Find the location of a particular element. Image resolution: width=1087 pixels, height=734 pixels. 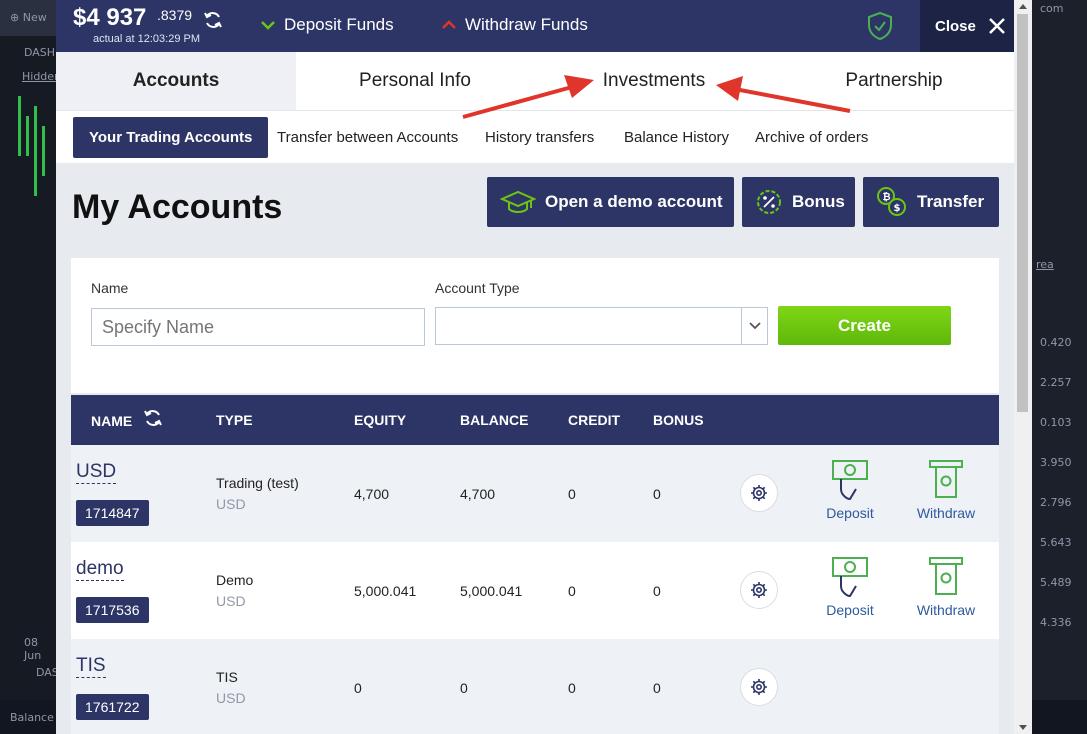

create-button: Create is located at coordinates (864, 325).